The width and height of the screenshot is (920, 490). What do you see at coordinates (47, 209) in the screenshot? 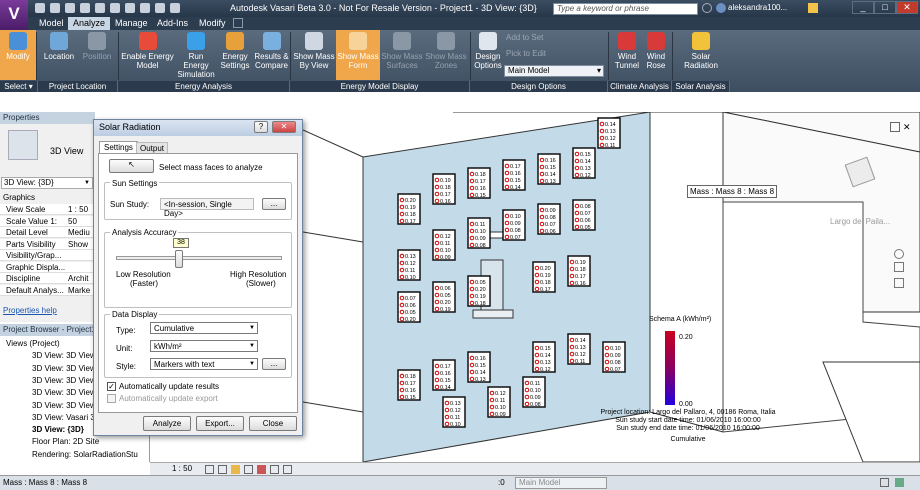
I see `property-row: View Scale 1 : 50` at bounding box center [47, 209].